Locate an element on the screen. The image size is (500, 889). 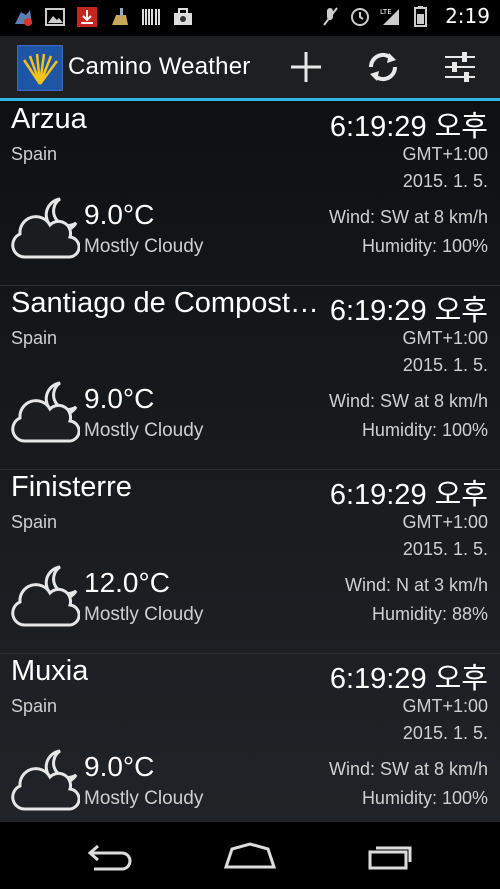
download-icon is located at coordinates (87, 17).